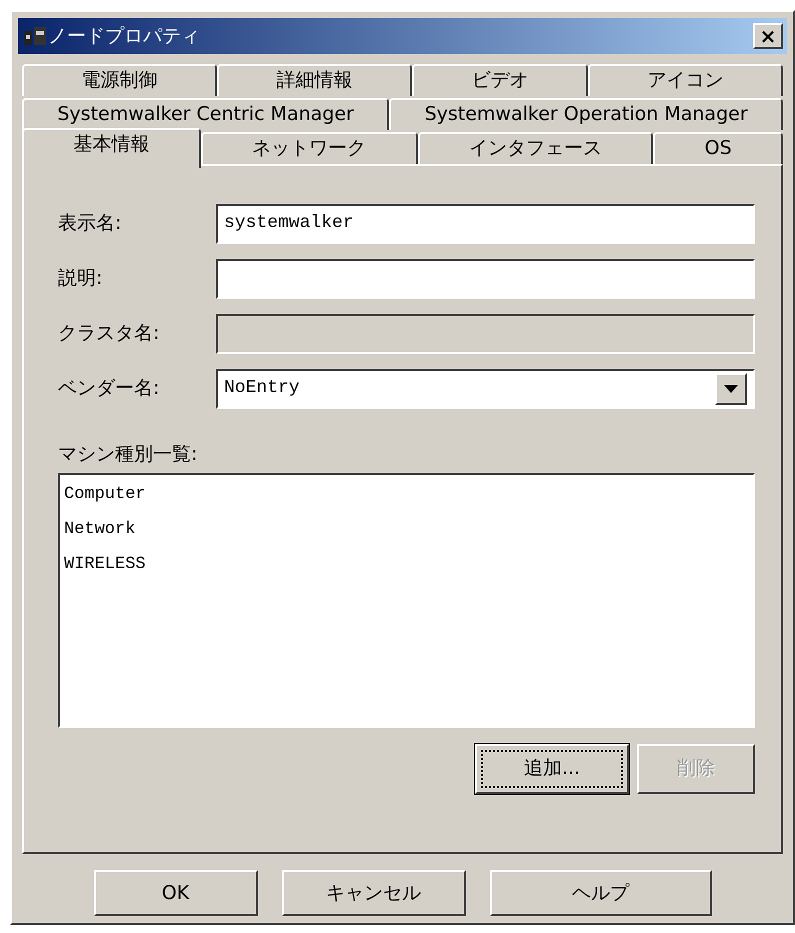 The image size is (795, 933). Describe the element at coordinates (206, 114) in the screenshot. I see `tab: Systemwalker Centric Manager` at that location.